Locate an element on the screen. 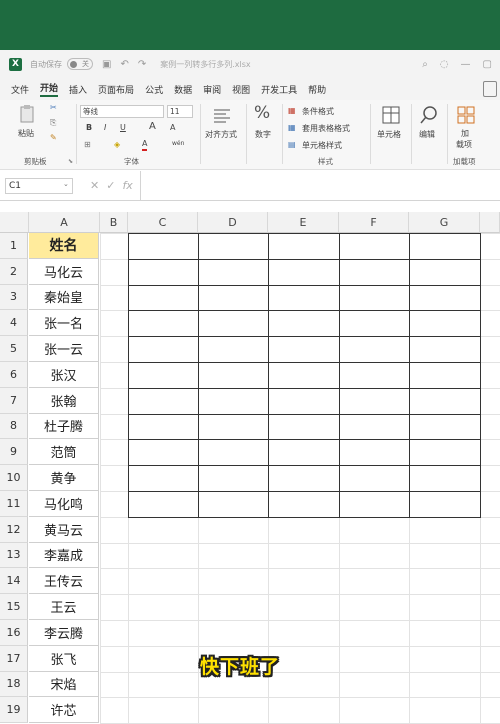 This screenshot has height=724, width=500. search-icon: ⌕ is located at coordinates (425, 64).